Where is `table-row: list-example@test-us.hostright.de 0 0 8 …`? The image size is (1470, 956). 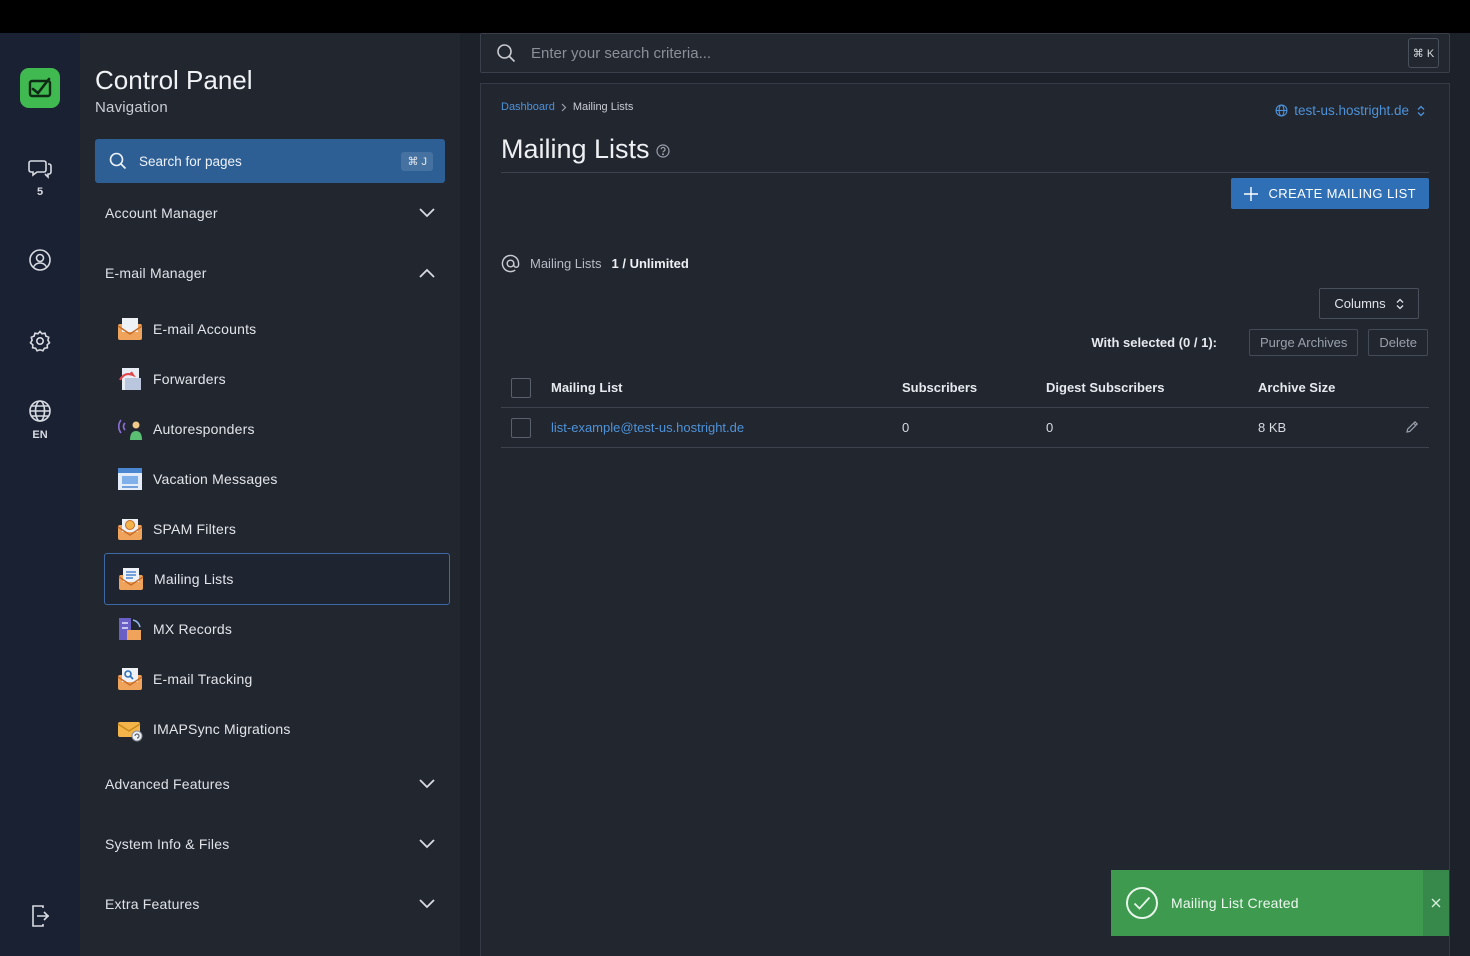
table-row: list-example@test-us.hostright.de 0 0 8 … is located at coordinates (965, 428).